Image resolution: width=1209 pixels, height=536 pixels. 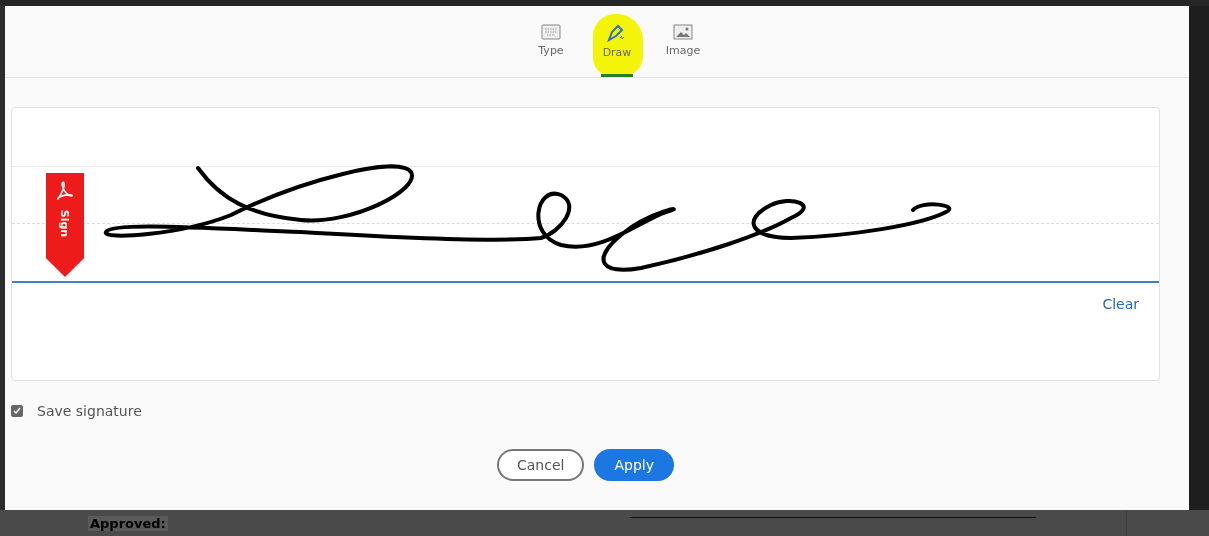 What do you see at coordinates (634, 465) in the screenshot?
I see `apply-button: Apply` at bounding box center [634, 465].